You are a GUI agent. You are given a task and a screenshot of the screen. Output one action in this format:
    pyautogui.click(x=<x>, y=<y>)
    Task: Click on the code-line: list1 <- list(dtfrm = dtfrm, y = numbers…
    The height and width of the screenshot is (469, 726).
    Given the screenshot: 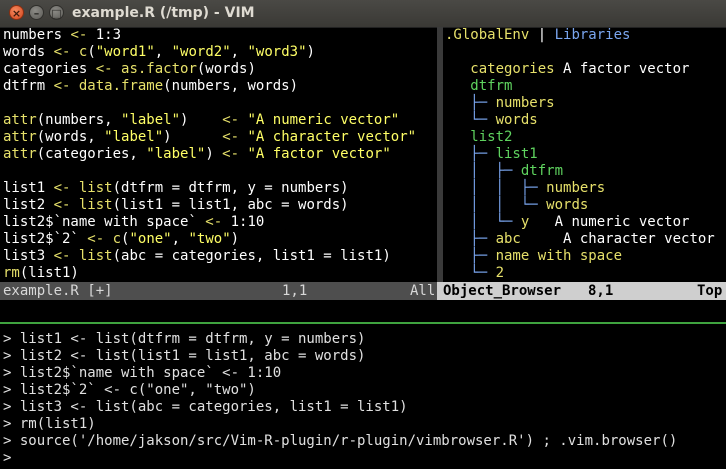 What is the action you would take?
    pyautogui.click(x=218, y=188)
    